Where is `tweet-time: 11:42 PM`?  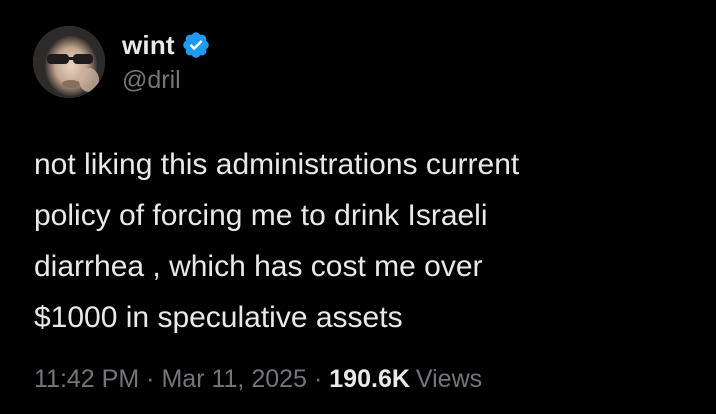
tweet-time: 11:42 PM is located at coordinates (86, 379).